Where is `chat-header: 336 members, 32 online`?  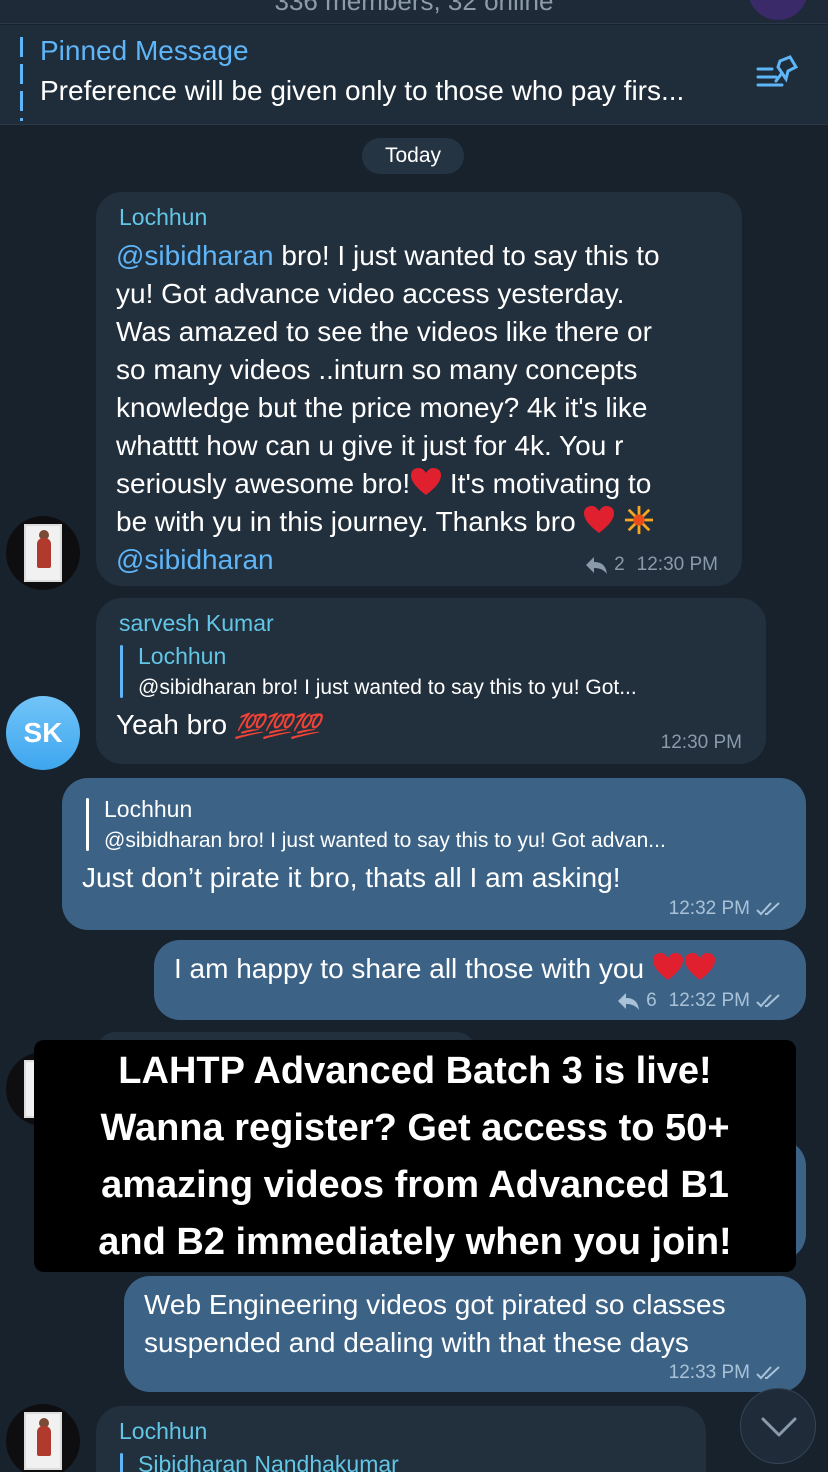
chat-header: 336 members, 32 online is located at coordinates (414, 12).